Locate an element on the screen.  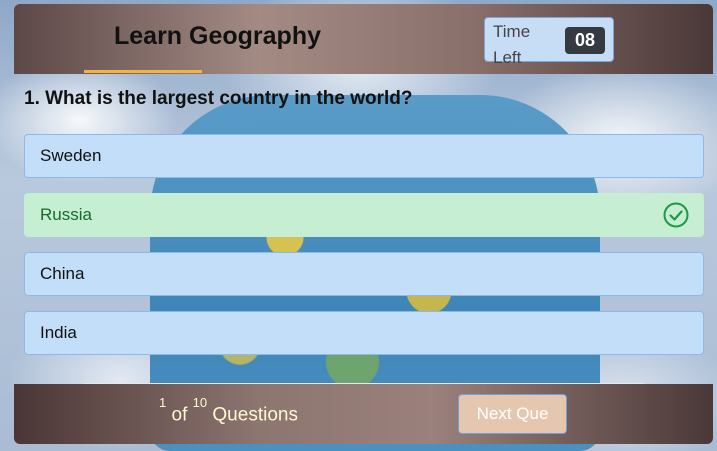
option-india: India is located at coordinates (364, 333).